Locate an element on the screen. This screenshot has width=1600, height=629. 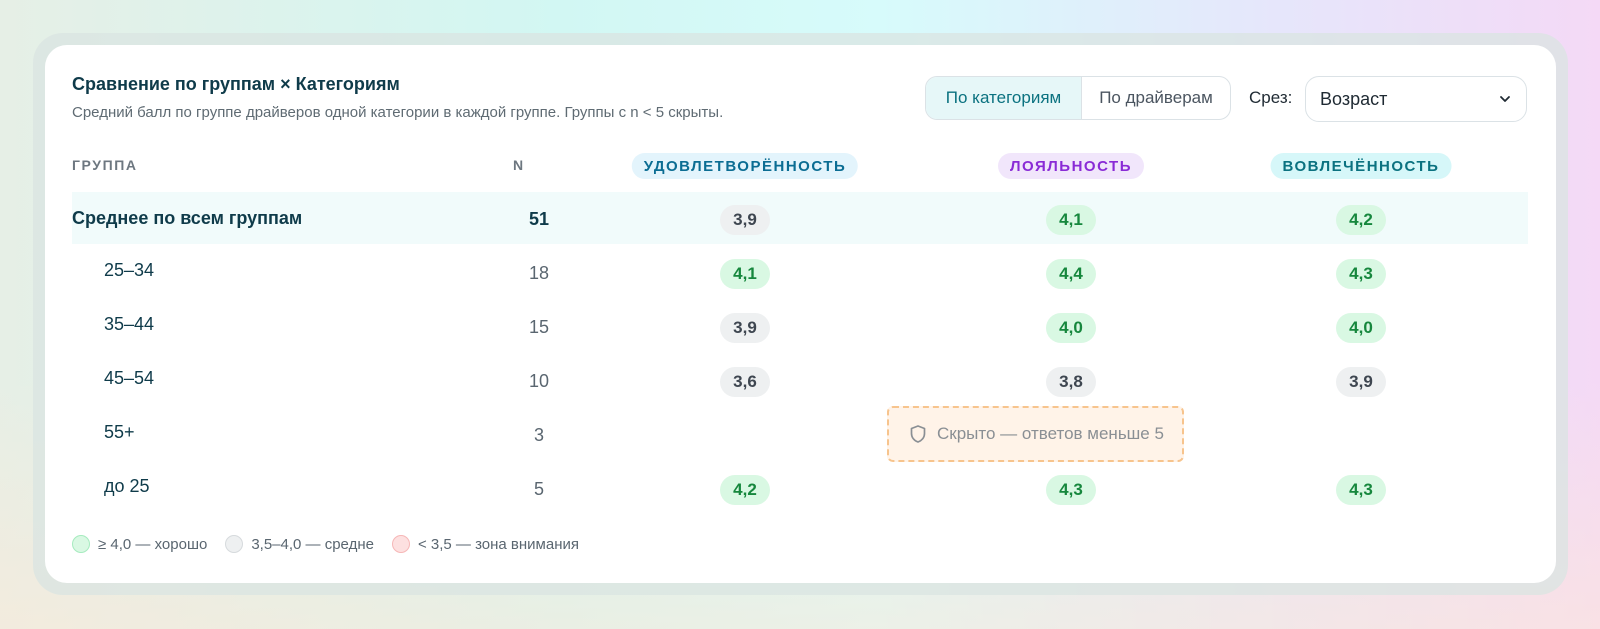
column-header-satisfaction: УДОВЛЕТВОРЁННОСТЬ is located at coordinates (745, 166).